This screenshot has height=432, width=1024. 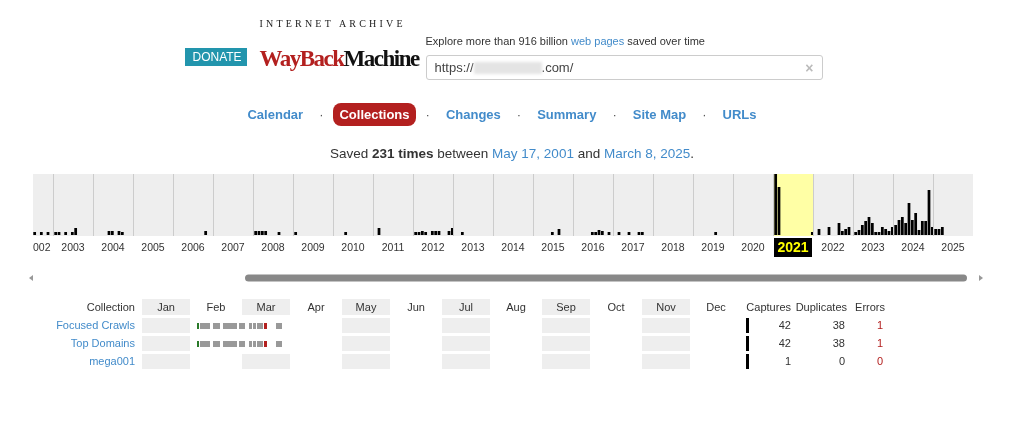 I want to click on duplicates-count: 0, so click(x=841, y=361).